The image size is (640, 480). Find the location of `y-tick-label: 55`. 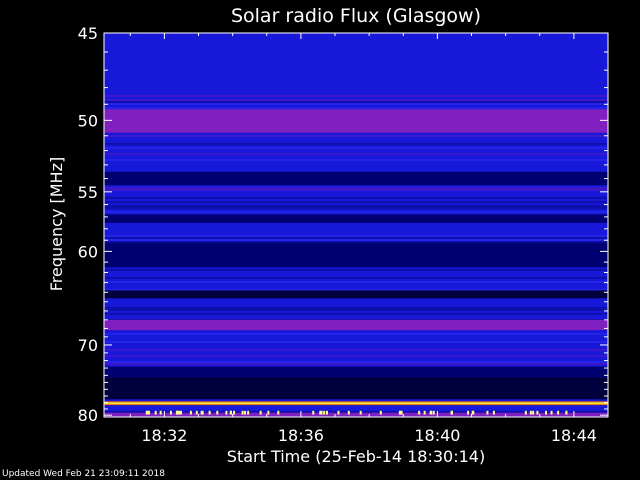

y-tick-label: 55 is located at coordinates (88, 192).